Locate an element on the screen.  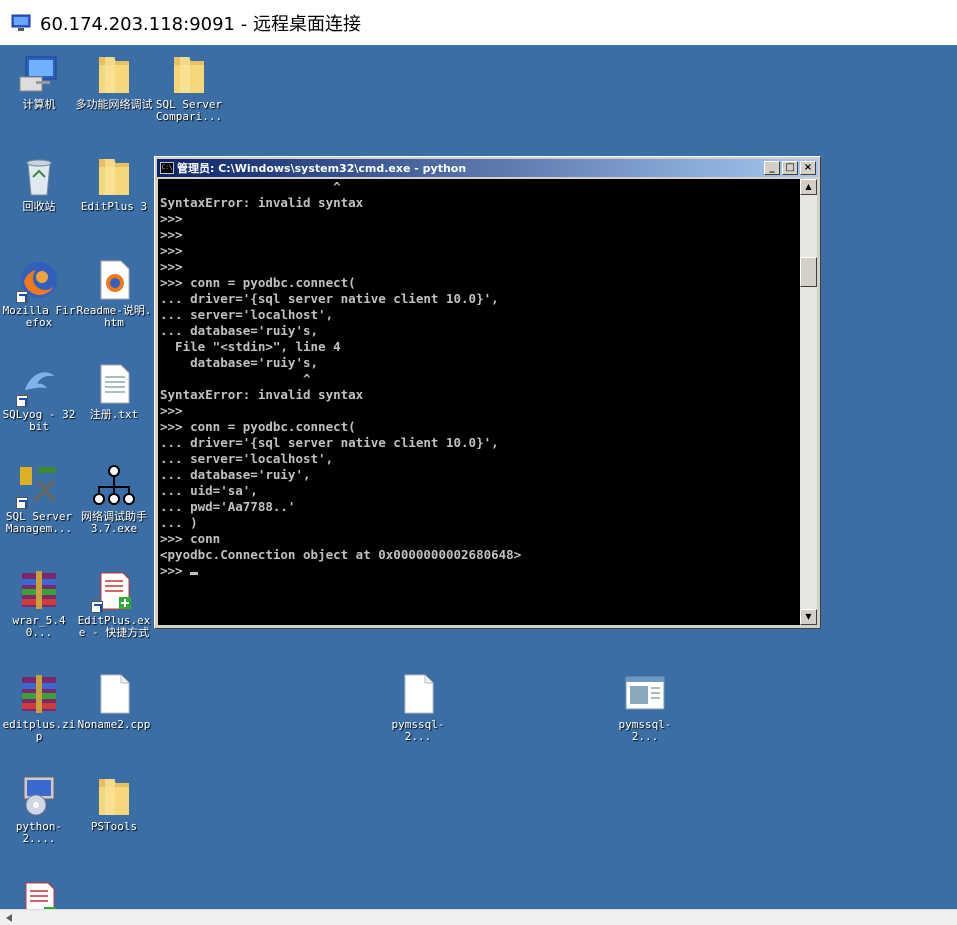
desktop-icon-label: 多功能网络调试 is located at coordinates (114, 104).